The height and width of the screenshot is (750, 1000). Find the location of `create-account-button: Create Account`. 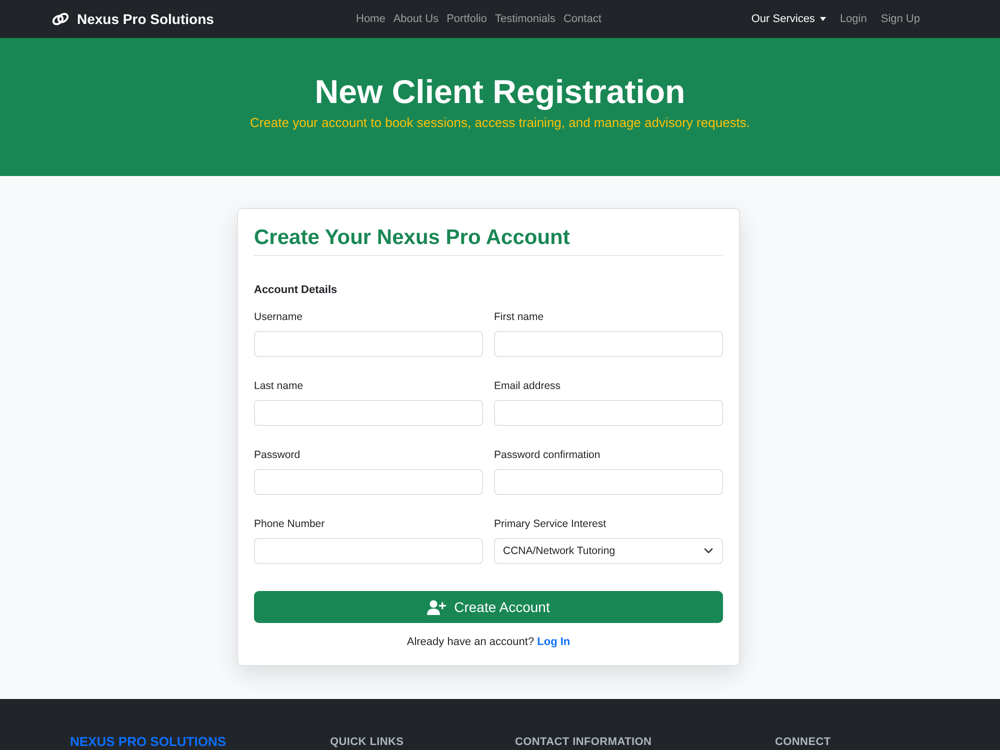

create-account-button: Create Account is located at coordinates (488, 607).